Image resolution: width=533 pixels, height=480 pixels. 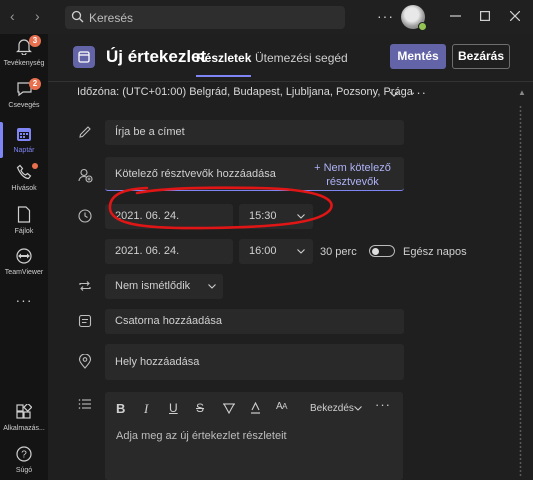 I want to click on calls-notification-dot, so click(x=35, y=166).